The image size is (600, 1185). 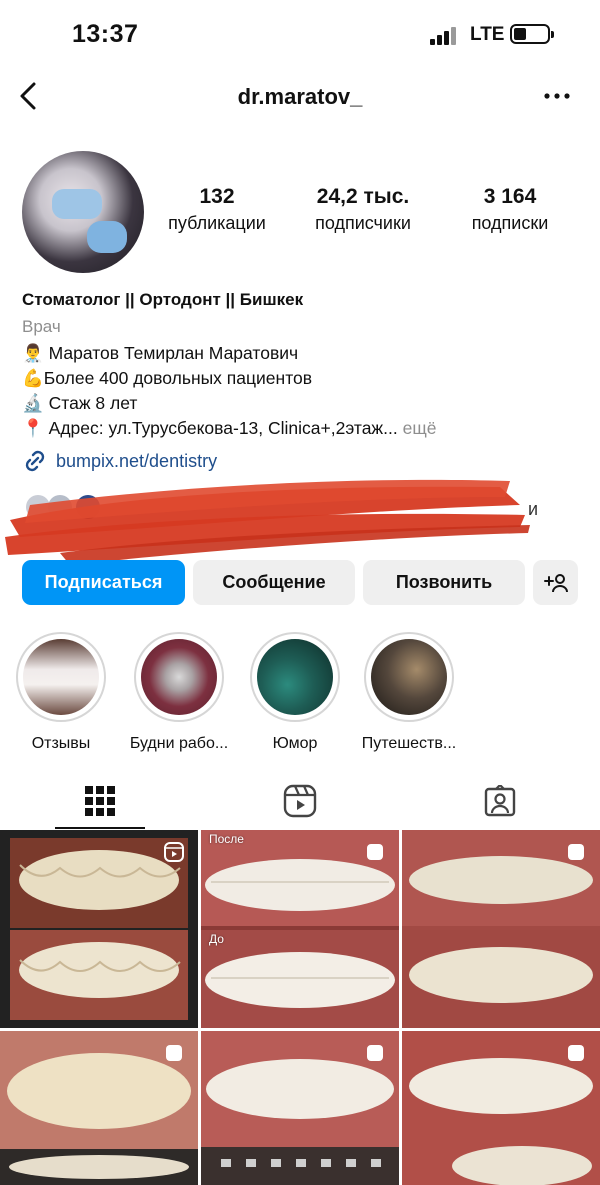 What do you see at coordinates (295, 743) in the screenshot?
I see `highlight-label: Юмор` at bounding box center [295, 743].